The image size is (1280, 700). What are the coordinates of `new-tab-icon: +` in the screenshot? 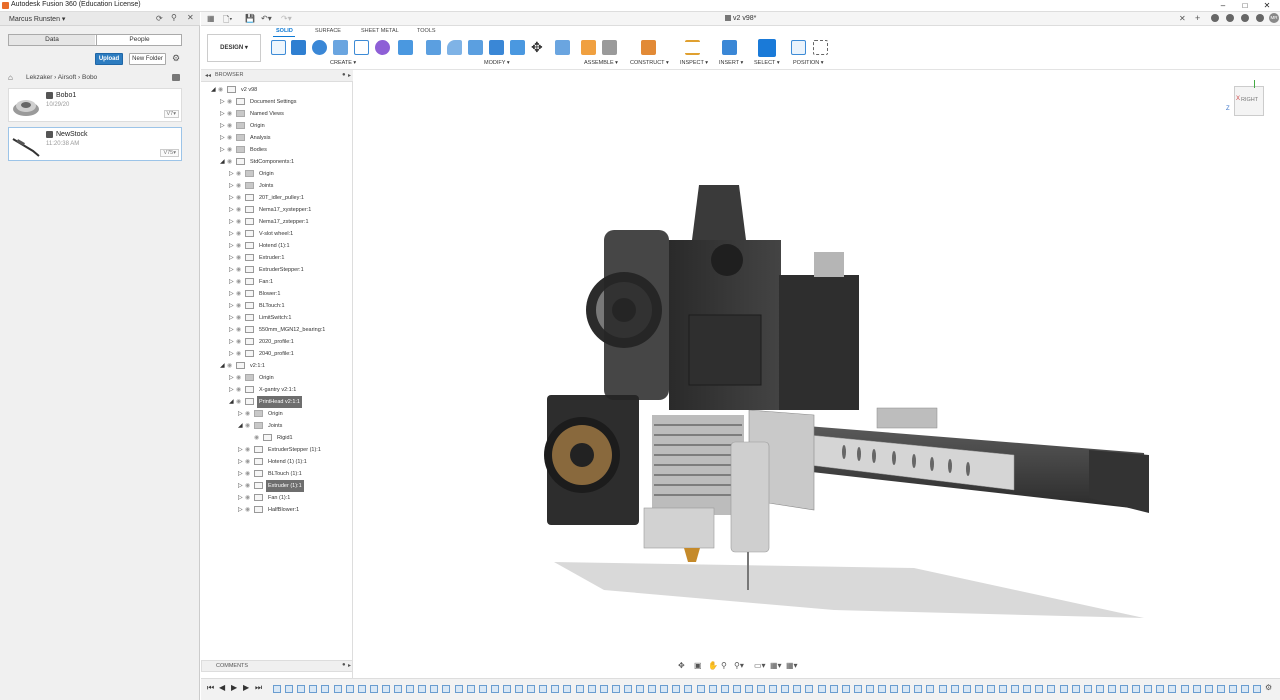 It's located at (1197, 18).